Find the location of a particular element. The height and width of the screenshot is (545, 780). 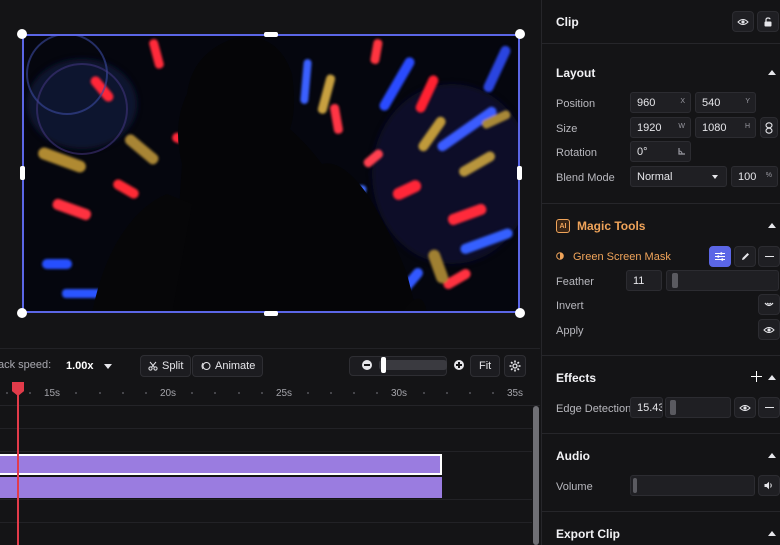

timeline-settings-button is located at coordinates (515, 366).